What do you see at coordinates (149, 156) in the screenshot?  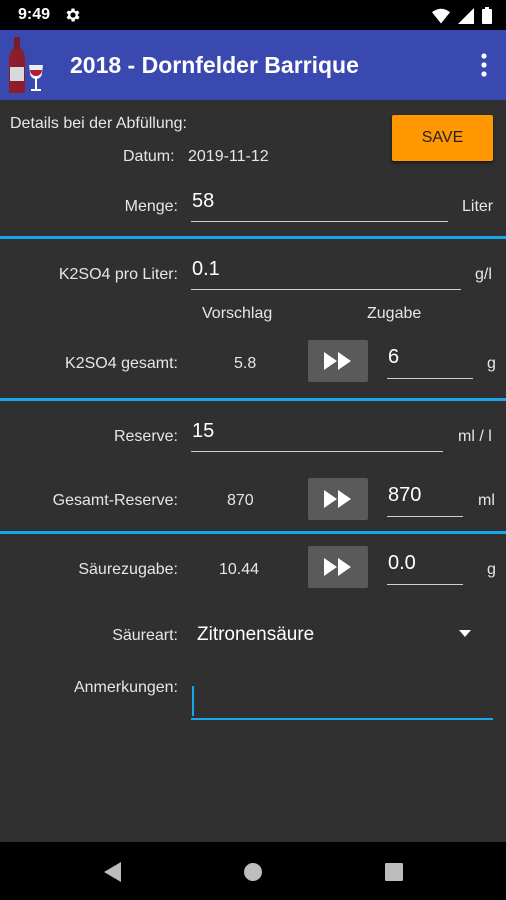 I see `datum-label: Datum:` at bounding box center [149, 156].